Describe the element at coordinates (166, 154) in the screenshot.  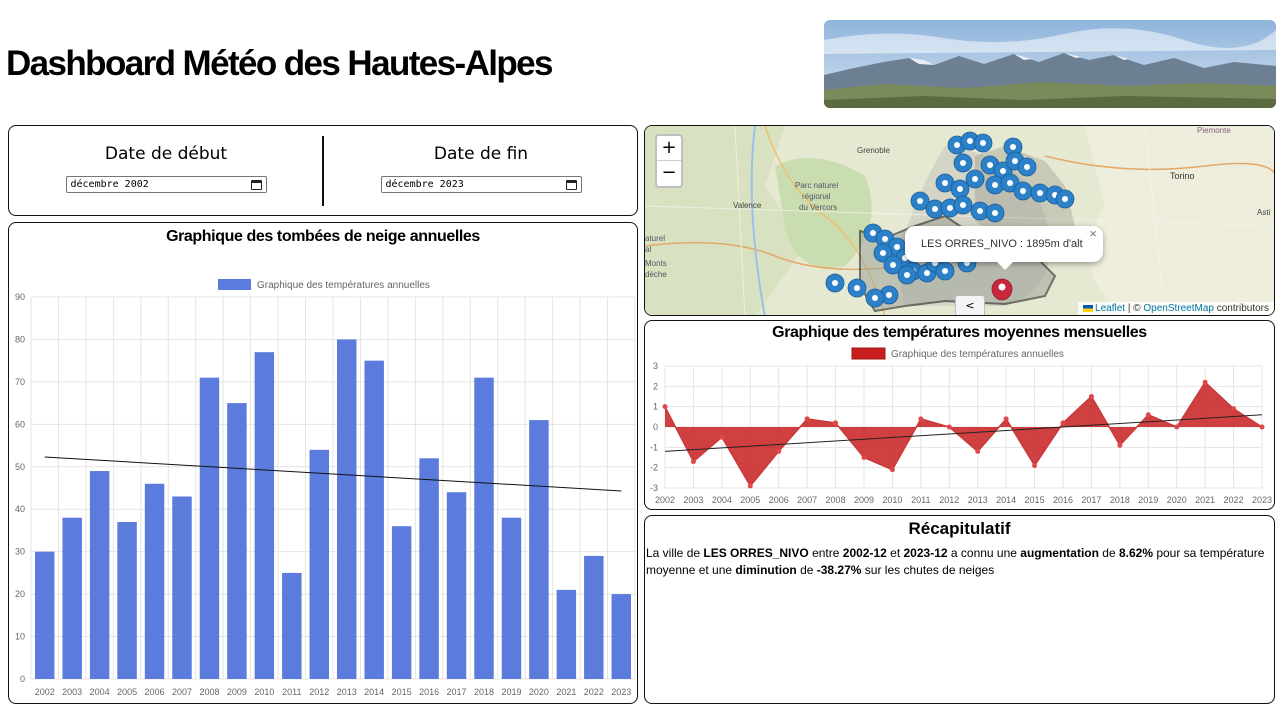
I see `start-date-label: Date de début` at that location.